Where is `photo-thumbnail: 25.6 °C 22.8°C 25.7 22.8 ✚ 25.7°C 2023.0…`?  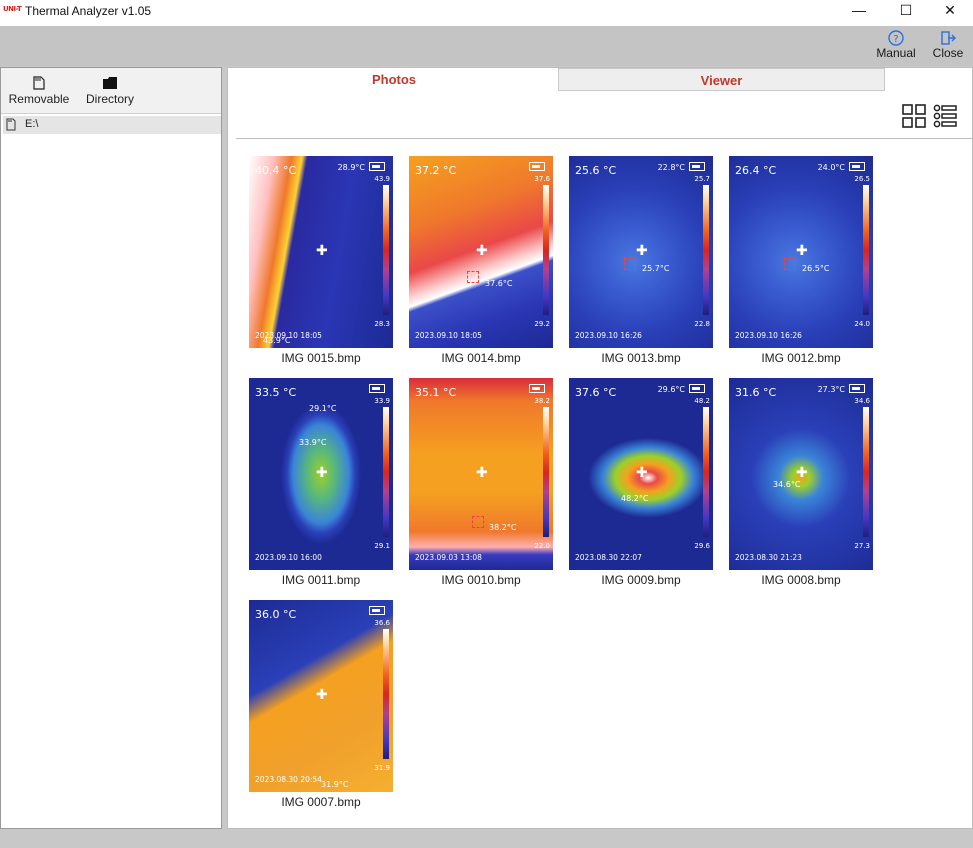 photo-thumbnail: 25.6 °C 22.8°C 25.7 22.8 ✚ 25.7°C 2023.0… is located at coordinates (642, 260).